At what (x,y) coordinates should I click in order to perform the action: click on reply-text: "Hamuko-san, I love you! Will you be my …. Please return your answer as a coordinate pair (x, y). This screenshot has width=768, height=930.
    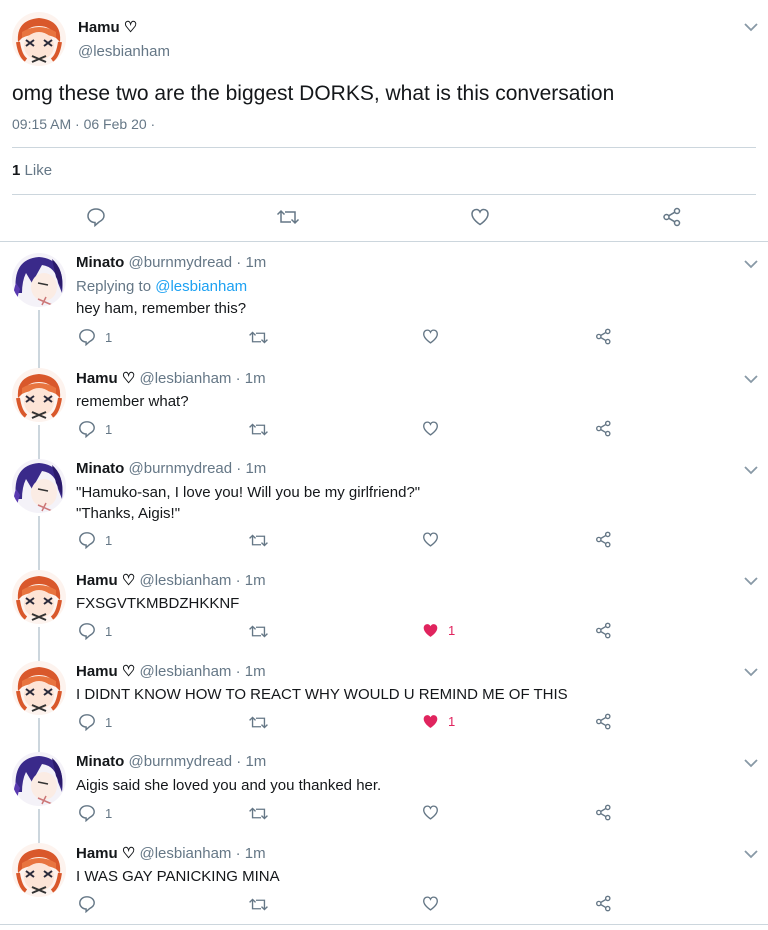
    Looking at the image, I should click on (248, 492).